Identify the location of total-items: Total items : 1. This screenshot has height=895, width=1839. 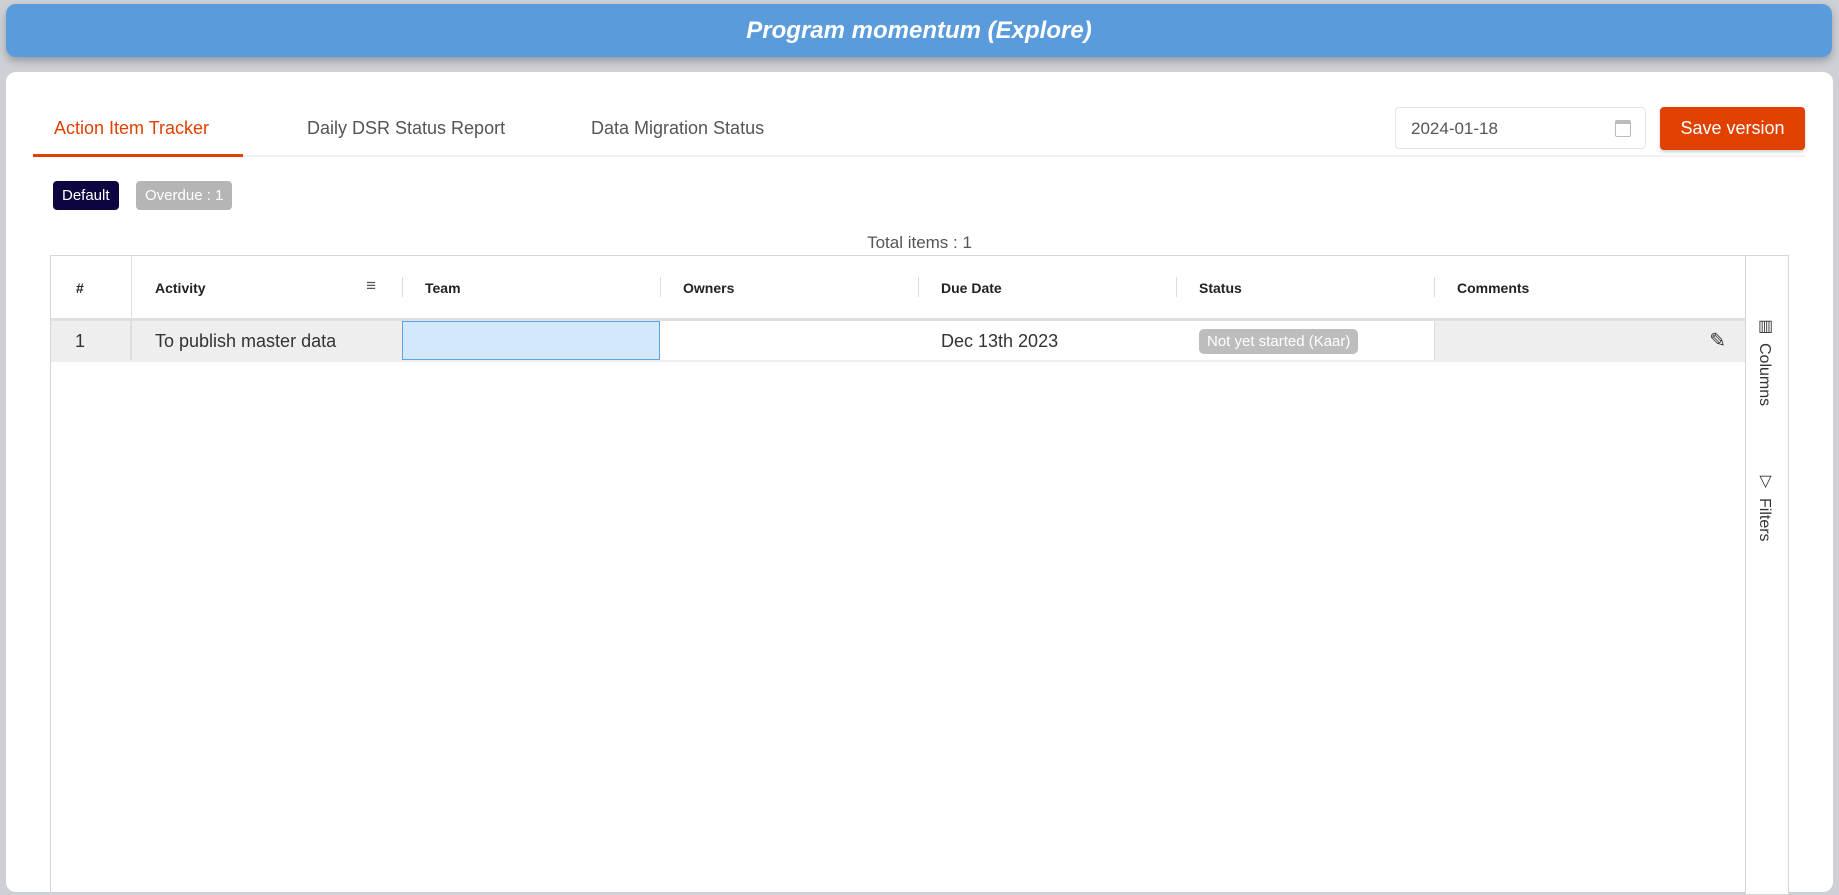
(919, 242).